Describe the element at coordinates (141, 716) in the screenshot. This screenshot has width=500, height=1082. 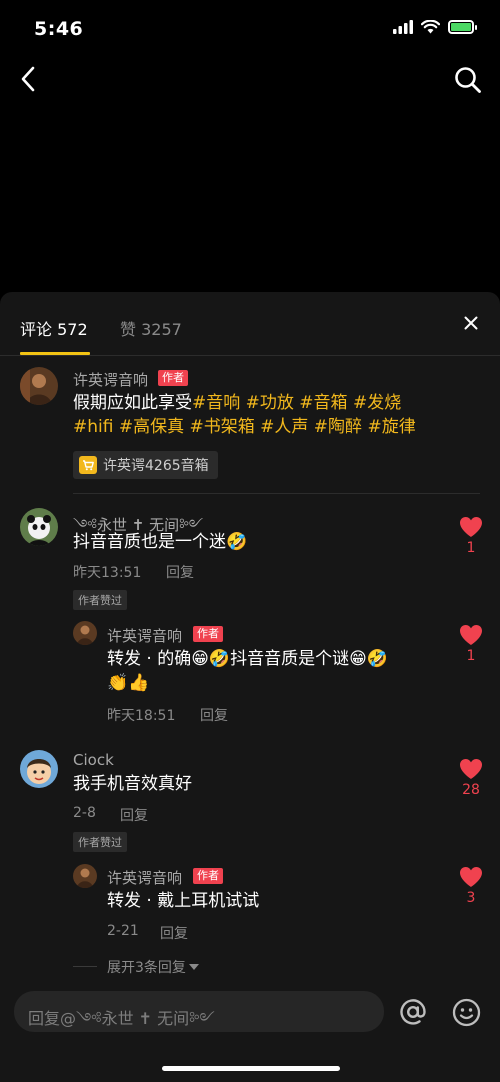
I see `reply-time: 昨天18:51` at that location.